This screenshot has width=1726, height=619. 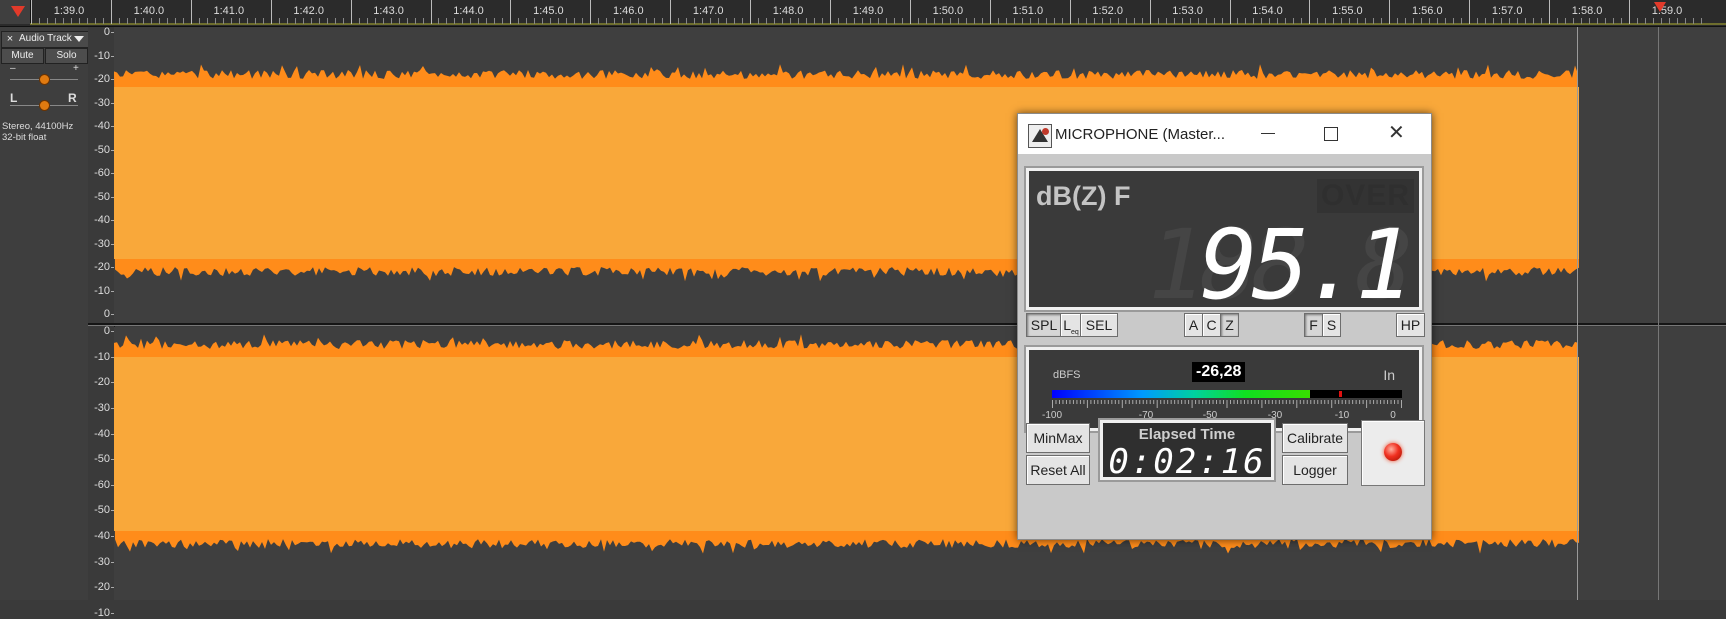 I want to click on amplitude-scale-bottom: 0 -10 -20 -30 -40 -50 -60 -50 -40 -30 -20 -10, so click(x=101, y=472).